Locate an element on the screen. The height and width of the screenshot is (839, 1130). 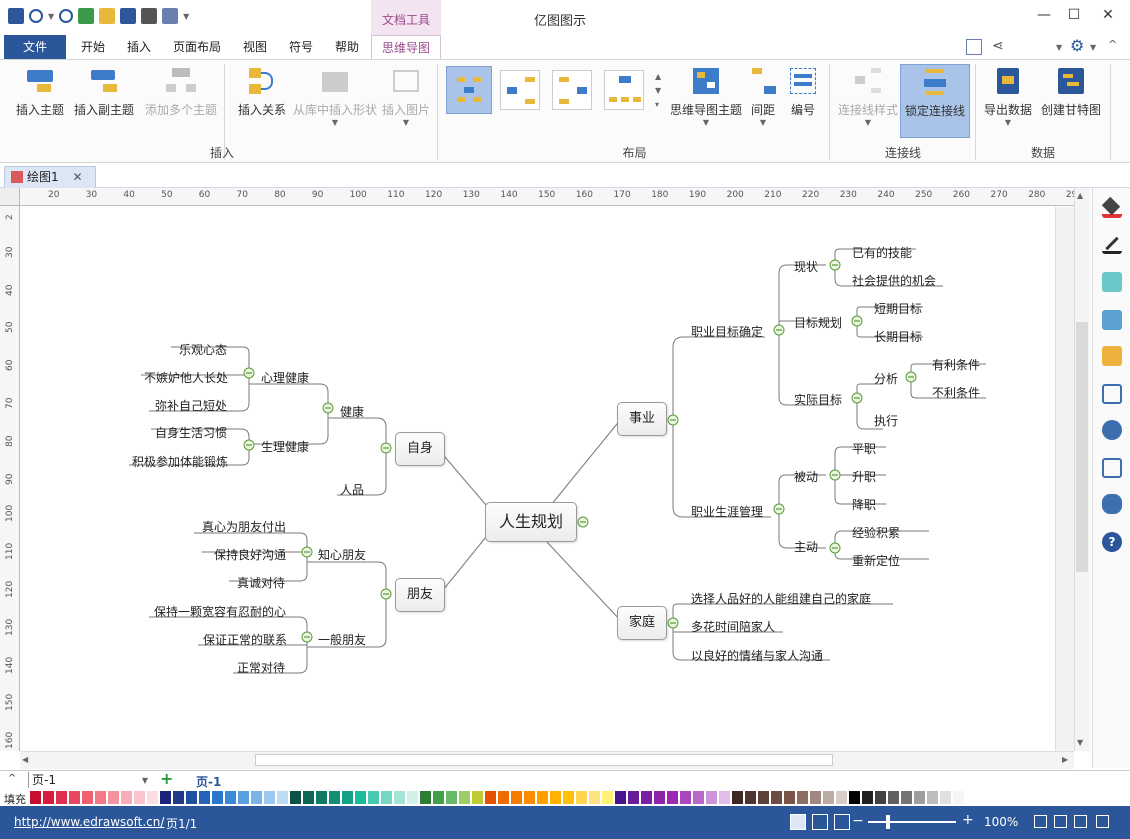
add-multiple-topics-button: 添加多个主题 is located at coordinates (181, 91).